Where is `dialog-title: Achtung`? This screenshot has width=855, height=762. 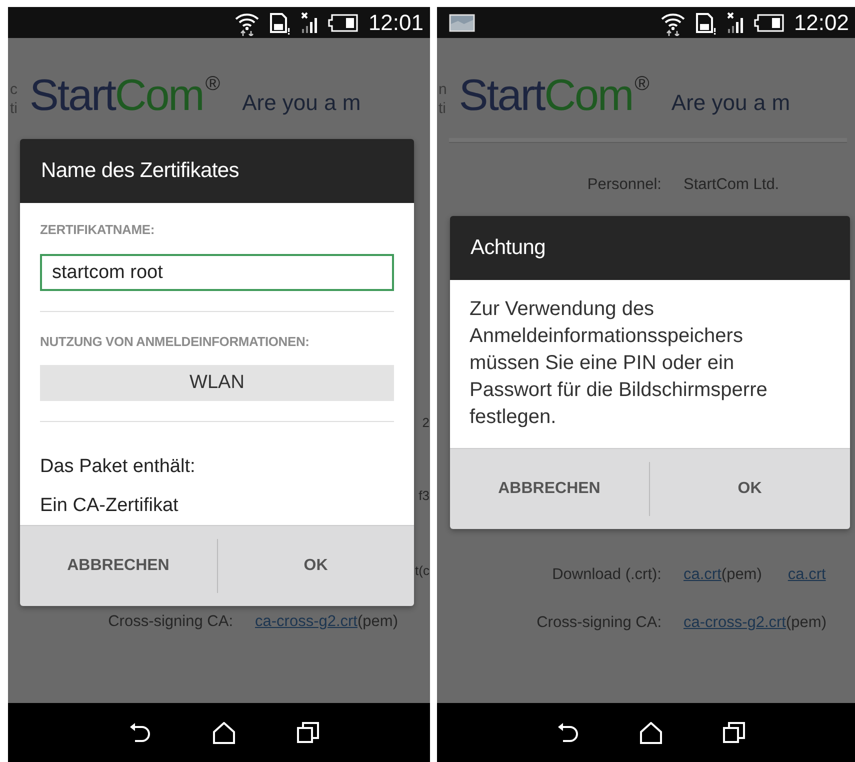 dialog-title: Achtung is located at coordinates (650, 248).